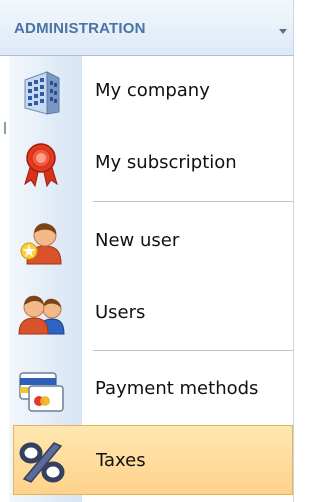 This screenshot has width=320, height=502. Describe the element at coordinates (41, 314) in the screenshot. I see `users-icon` at that location.